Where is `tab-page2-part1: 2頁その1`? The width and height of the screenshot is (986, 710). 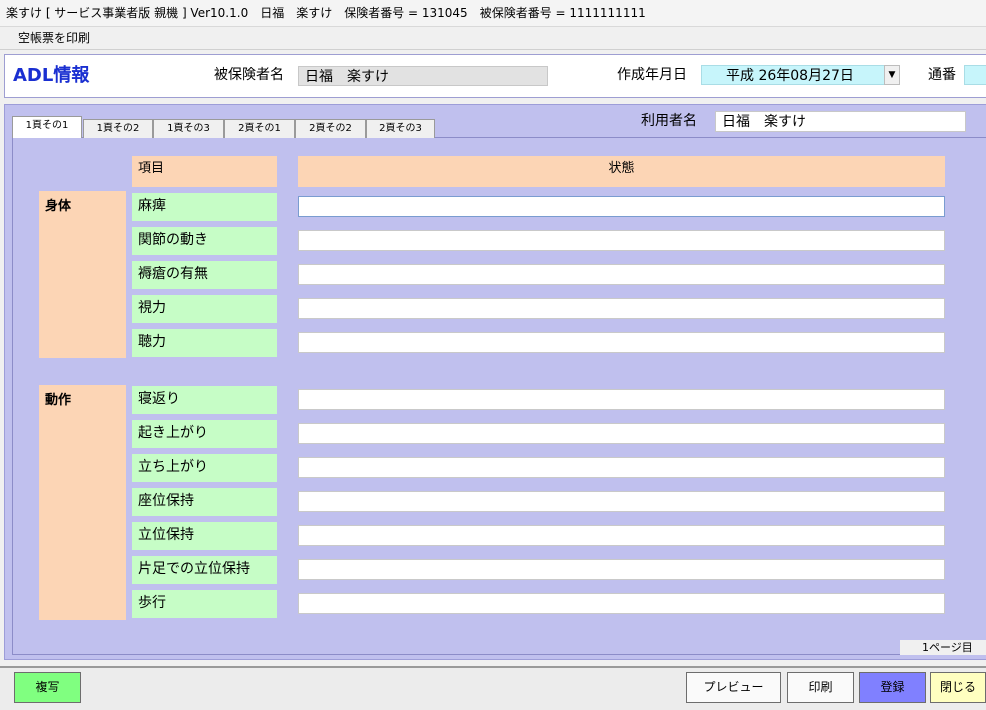 tab-page2-part1: 2頁その1 is located at coordinates (259, 128).